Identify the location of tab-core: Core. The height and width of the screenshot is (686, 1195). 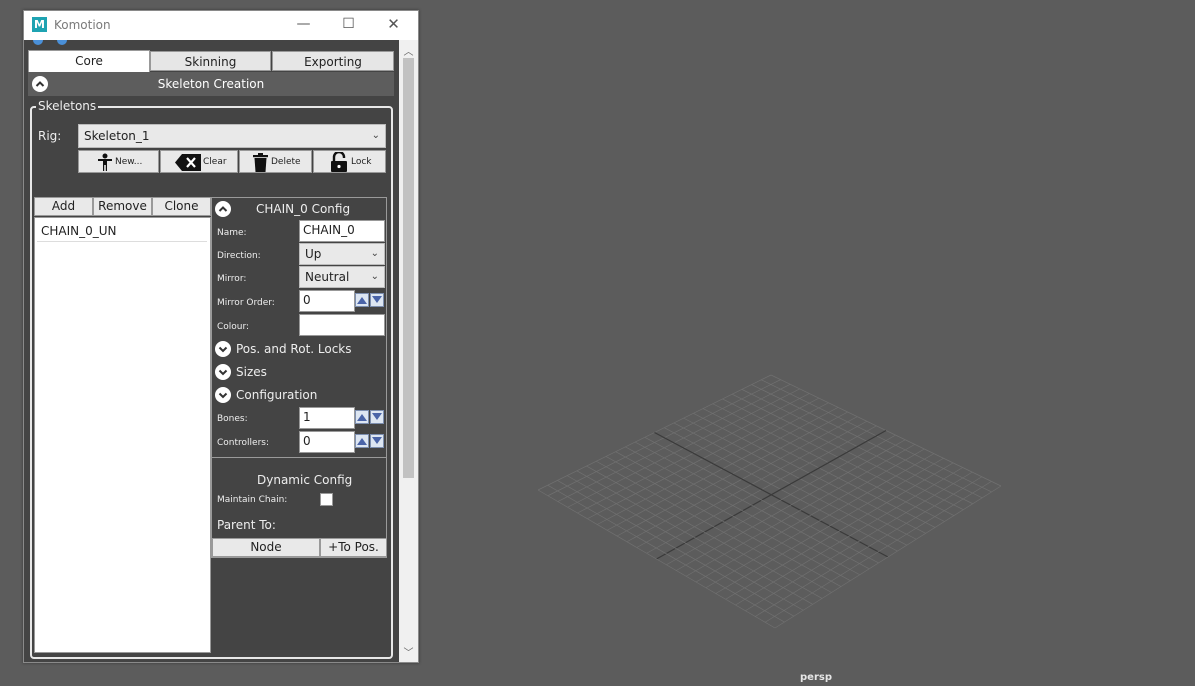
(89, 61).